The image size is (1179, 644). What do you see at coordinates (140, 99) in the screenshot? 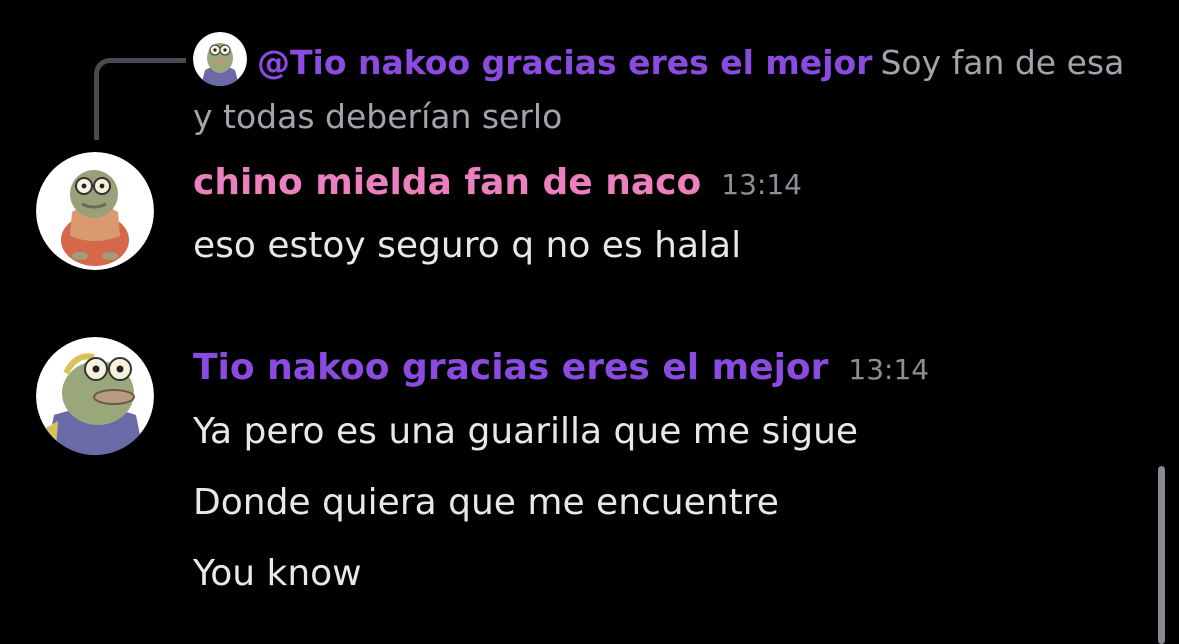
I see `reply-connector-line` at bounding box center [140, 99].